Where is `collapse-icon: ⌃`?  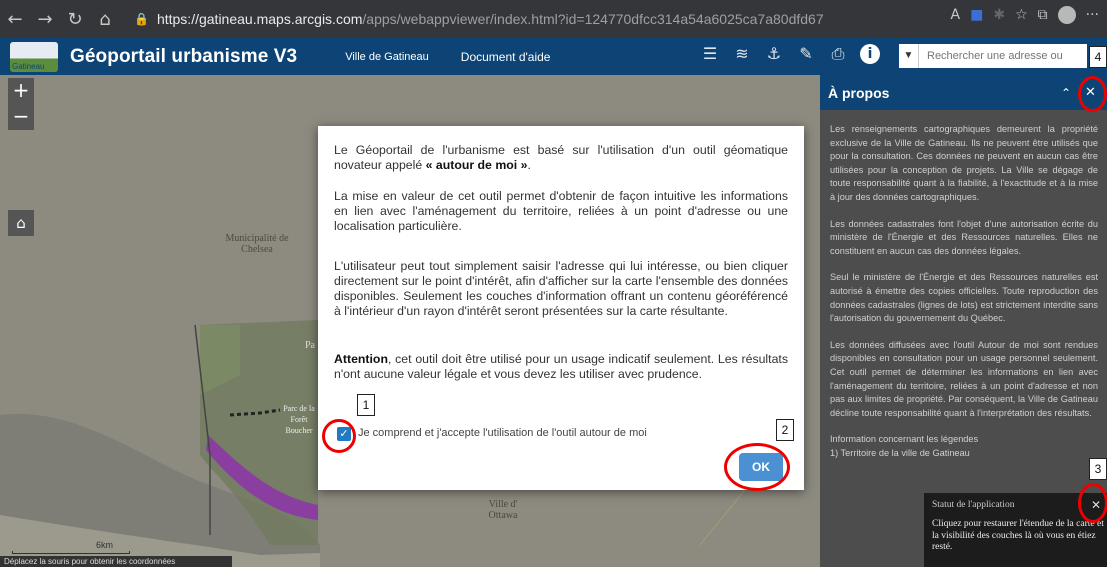
collapse-icon: ⌃ is located at coordinates (1070, 93).